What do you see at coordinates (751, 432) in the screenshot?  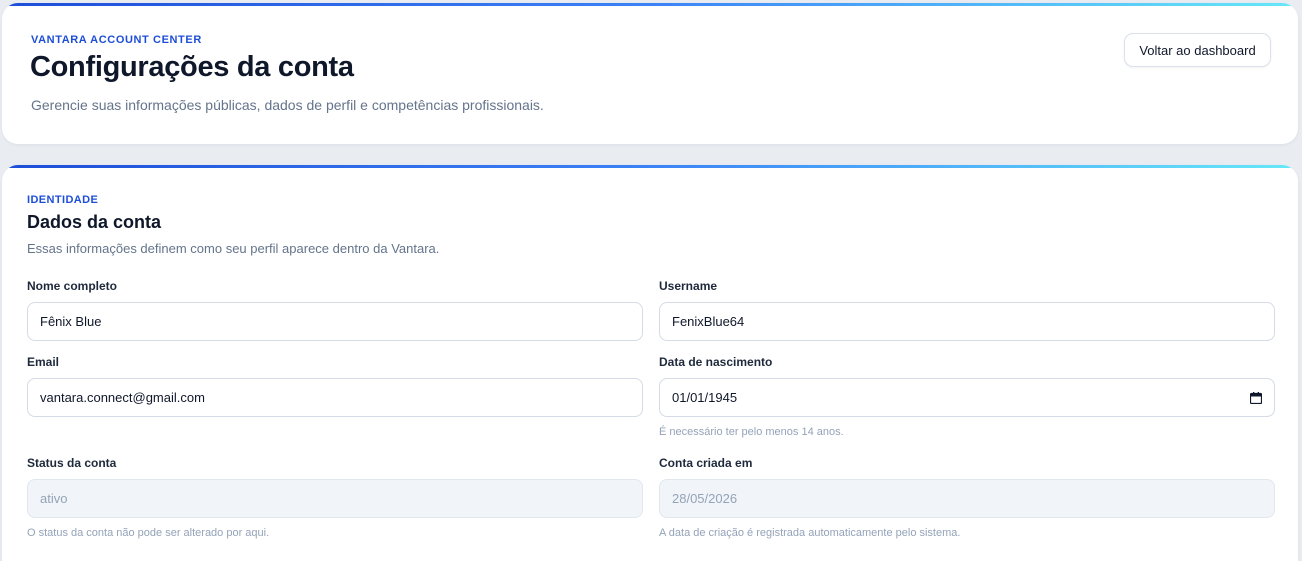 I see `birth-date-hint: É necessário ter pelo menos 14 anos.` at bounding box center [751, 432].